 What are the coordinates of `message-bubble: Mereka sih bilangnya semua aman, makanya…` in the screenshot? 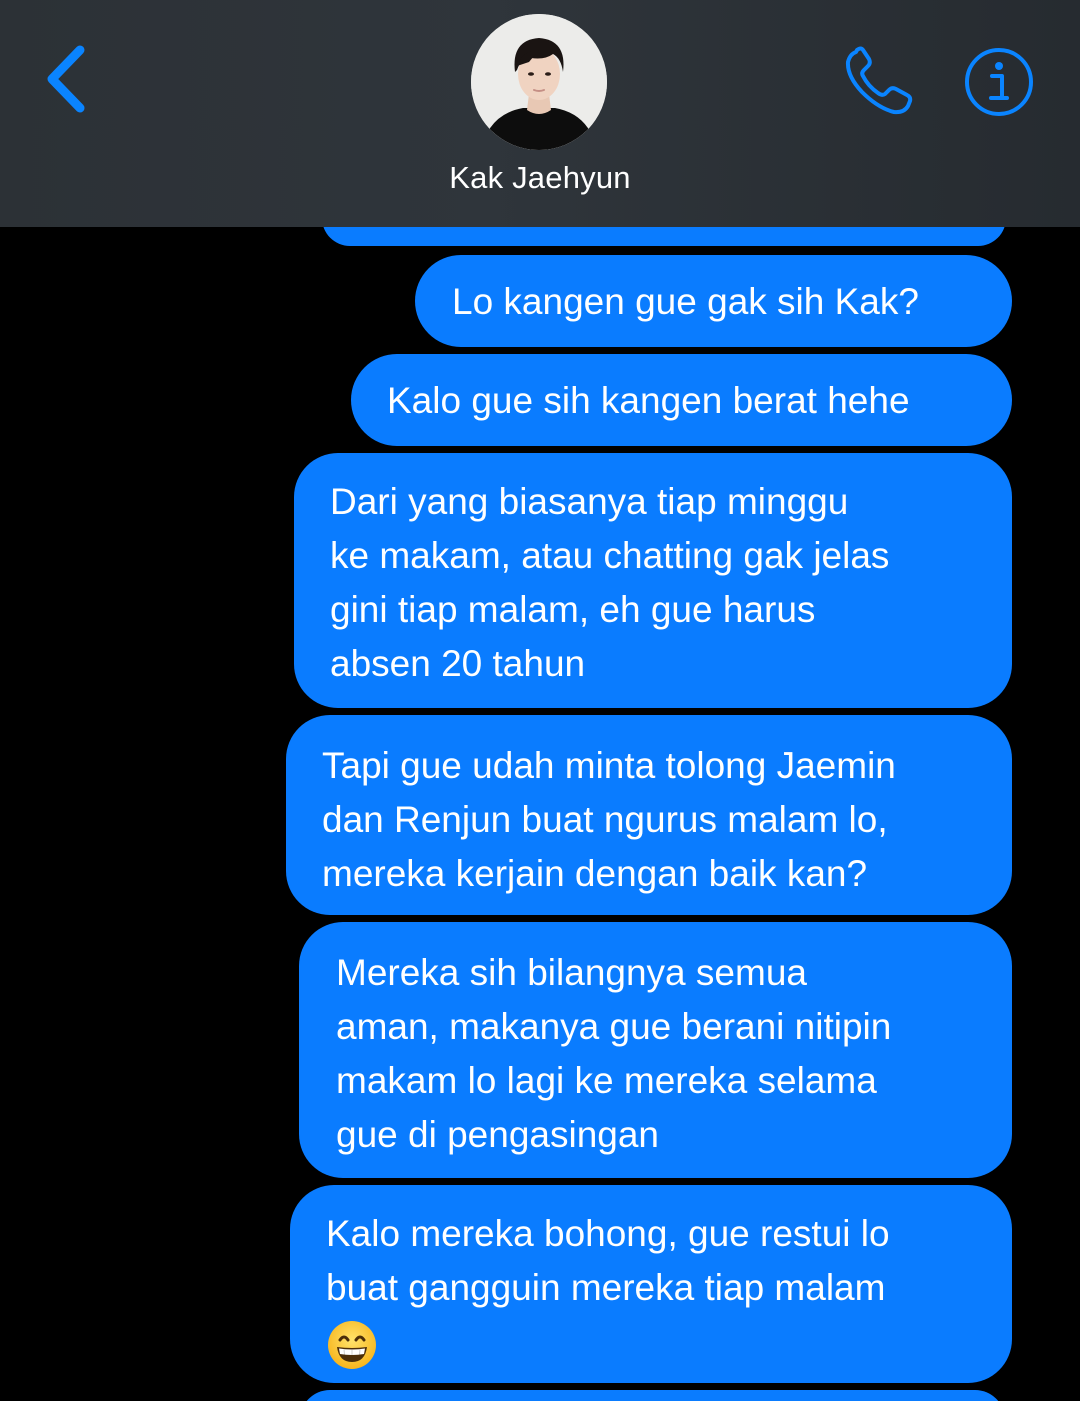 It's located at (655, 1050).